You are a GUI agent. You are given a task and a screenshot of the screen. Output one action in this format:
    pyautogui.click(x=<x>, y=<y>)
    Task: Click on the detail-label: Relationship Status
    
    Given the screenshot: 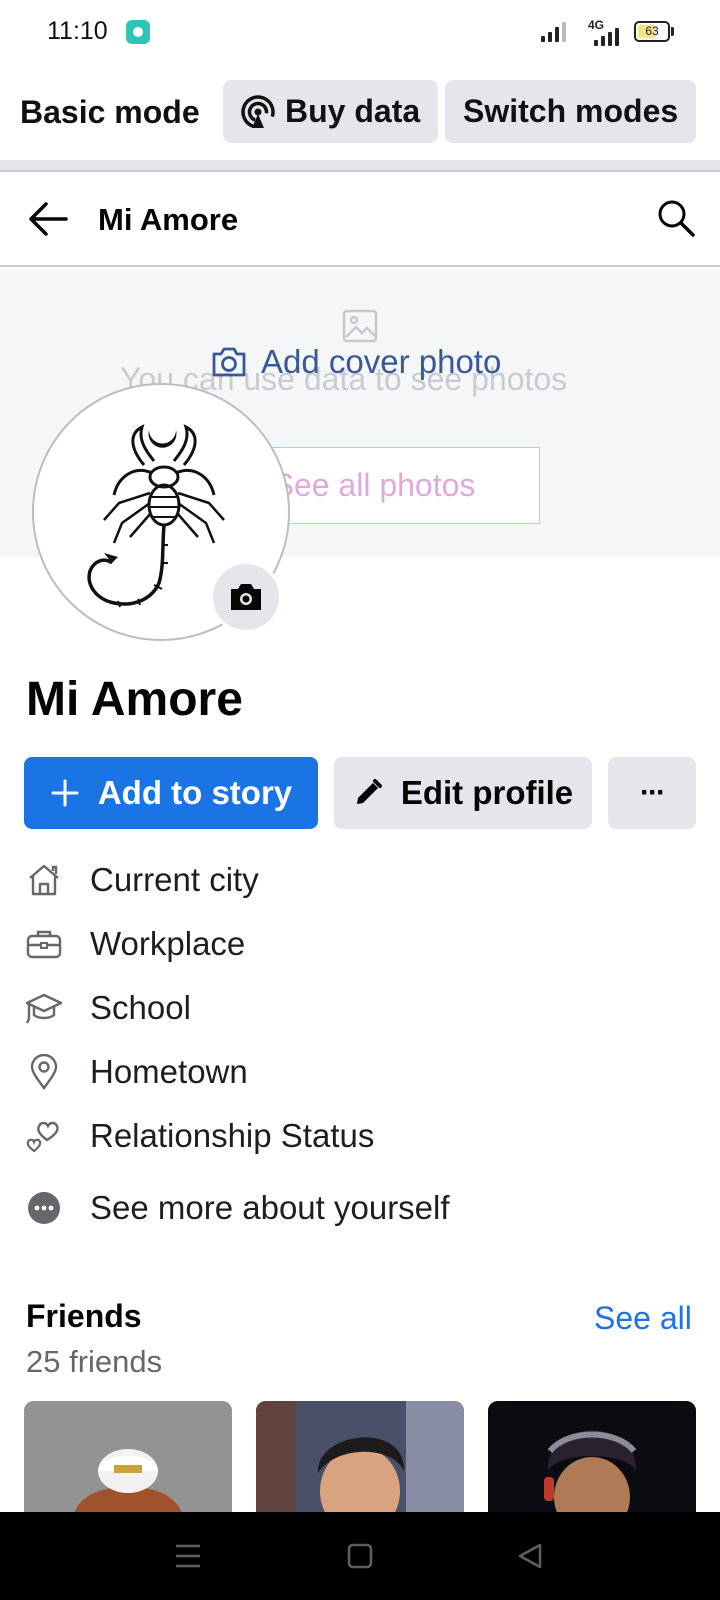 What is the action you would take?
    pyautogui.click(x=232, y=1135)
    